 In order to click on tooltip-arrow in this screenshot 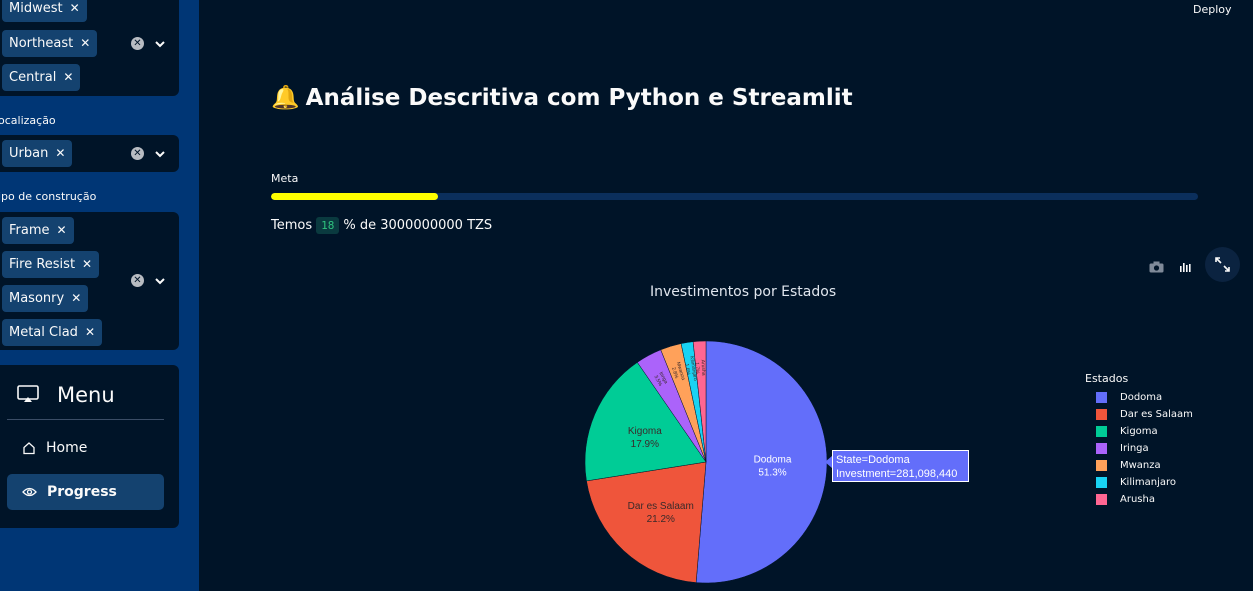, I will do `click(828, 462)`.